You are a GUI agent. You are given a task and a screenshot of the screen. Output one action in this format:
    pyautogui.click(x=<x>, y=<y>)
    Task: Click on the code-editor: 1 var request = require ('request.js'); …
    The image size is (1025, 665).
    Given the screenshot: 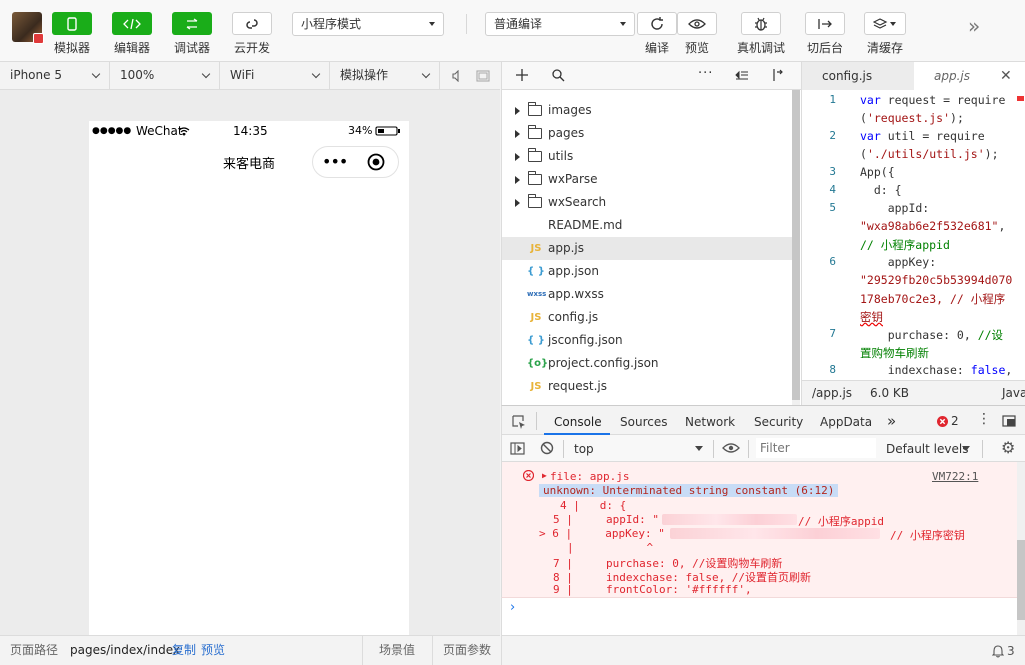 What is the action you would take?
    pyautogui.click(x=913, y=235)
    